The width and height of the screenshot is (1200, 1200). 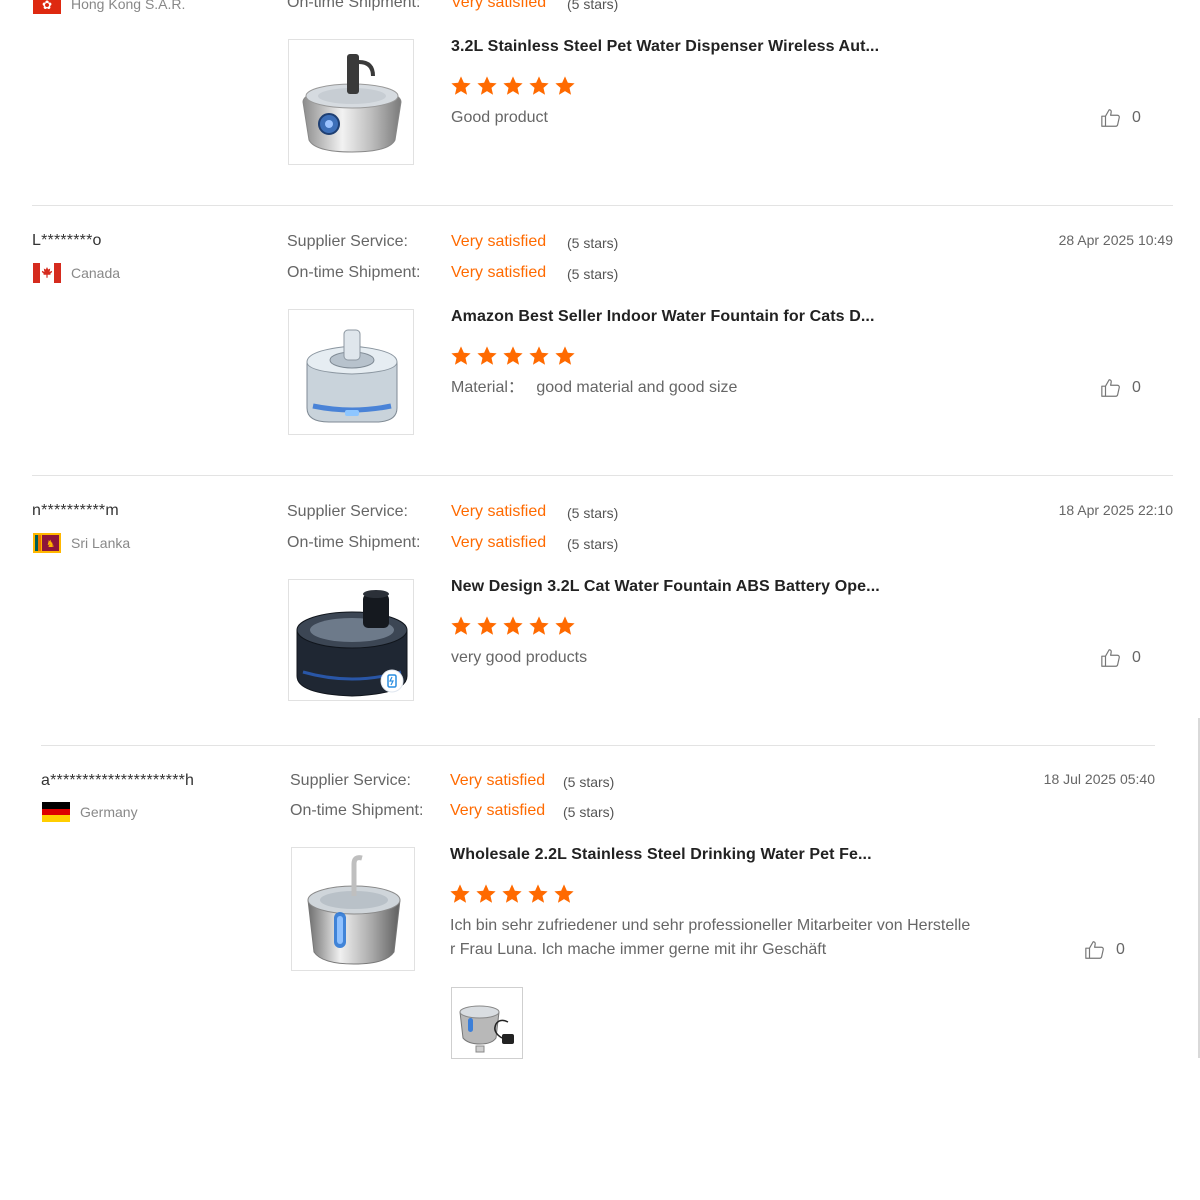 I want to click on germany-flag-icon, so click(x=56, y=812).